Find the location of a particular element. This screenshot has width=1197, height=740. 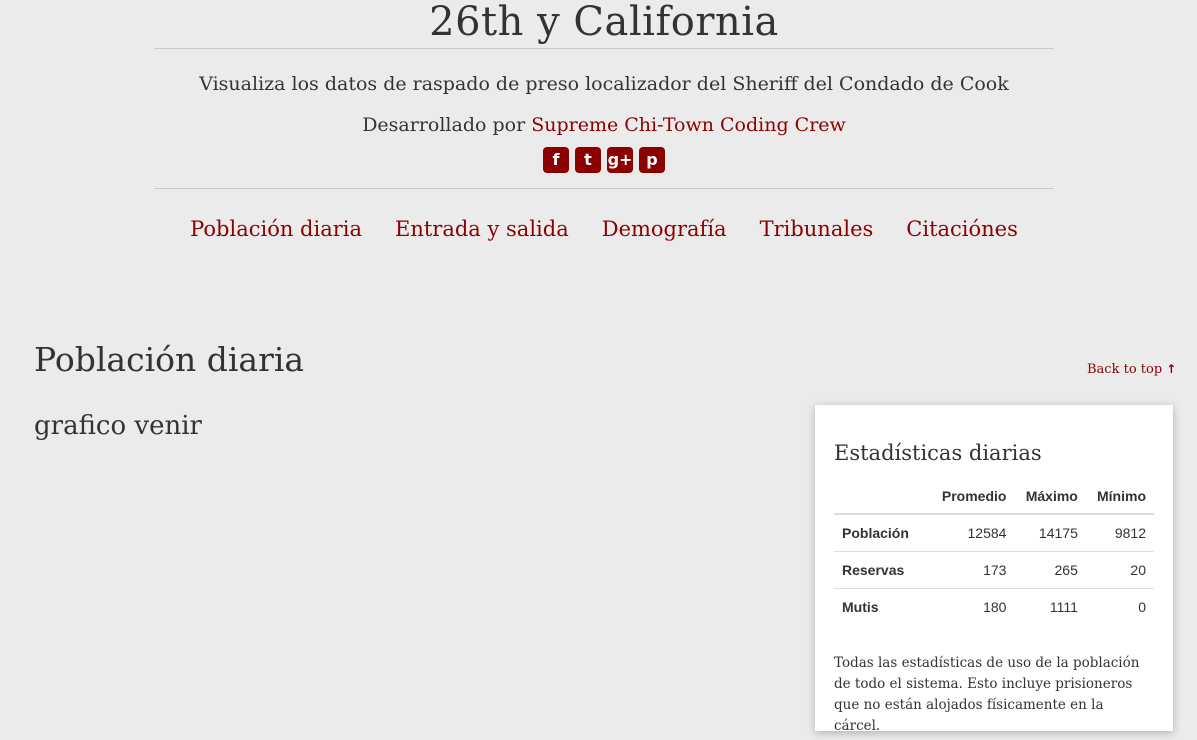

table-cell: 0 is located at coordinates (1119, 606).